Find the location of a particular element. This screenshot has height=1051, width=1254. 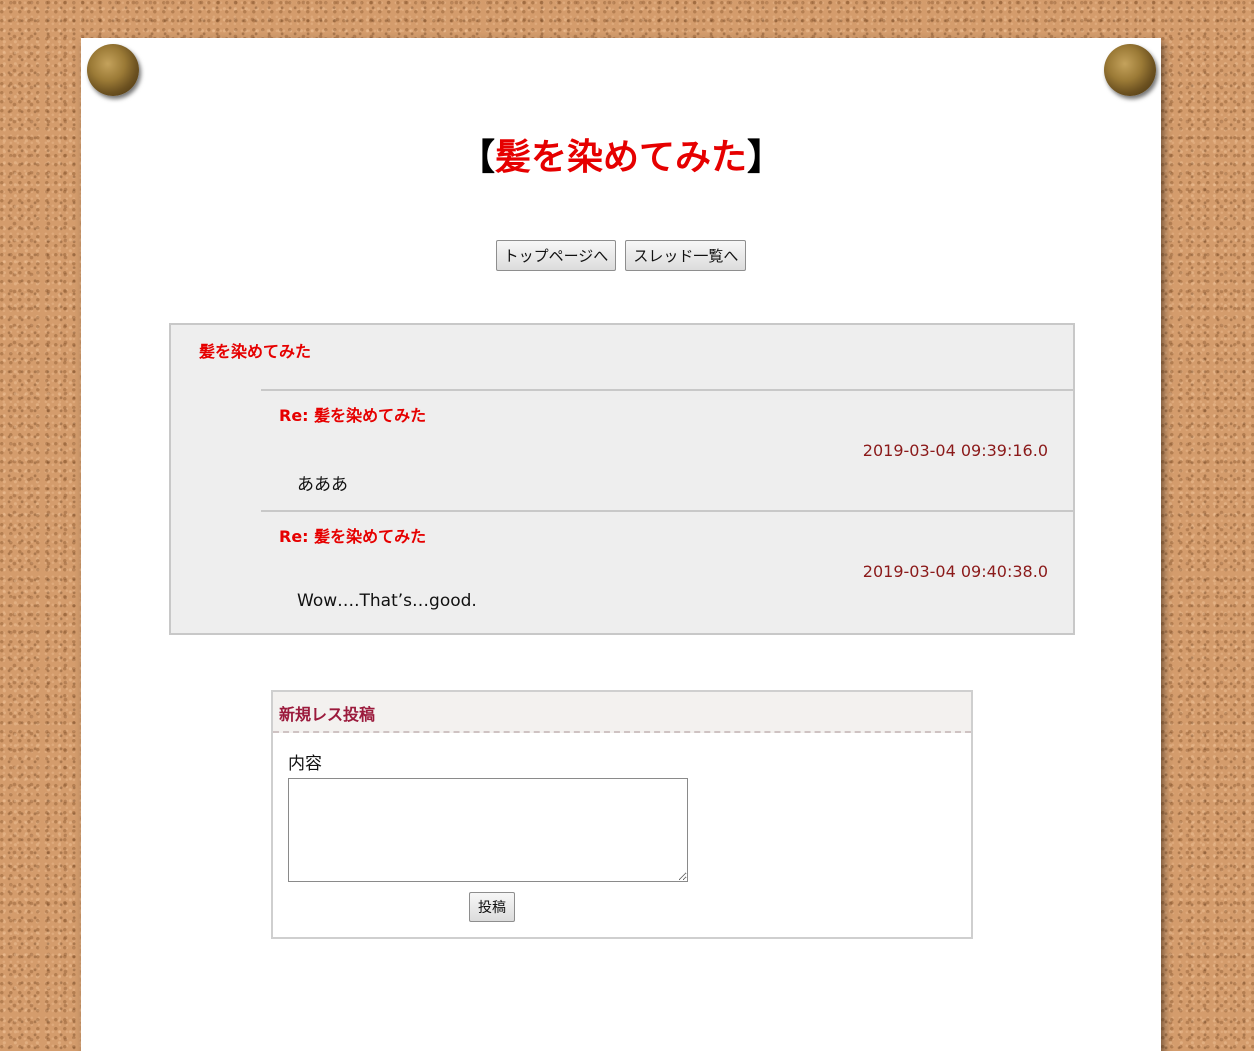

reply-date: 2019-03-04 09:39:16.0 is located at coordinates (955, 450).